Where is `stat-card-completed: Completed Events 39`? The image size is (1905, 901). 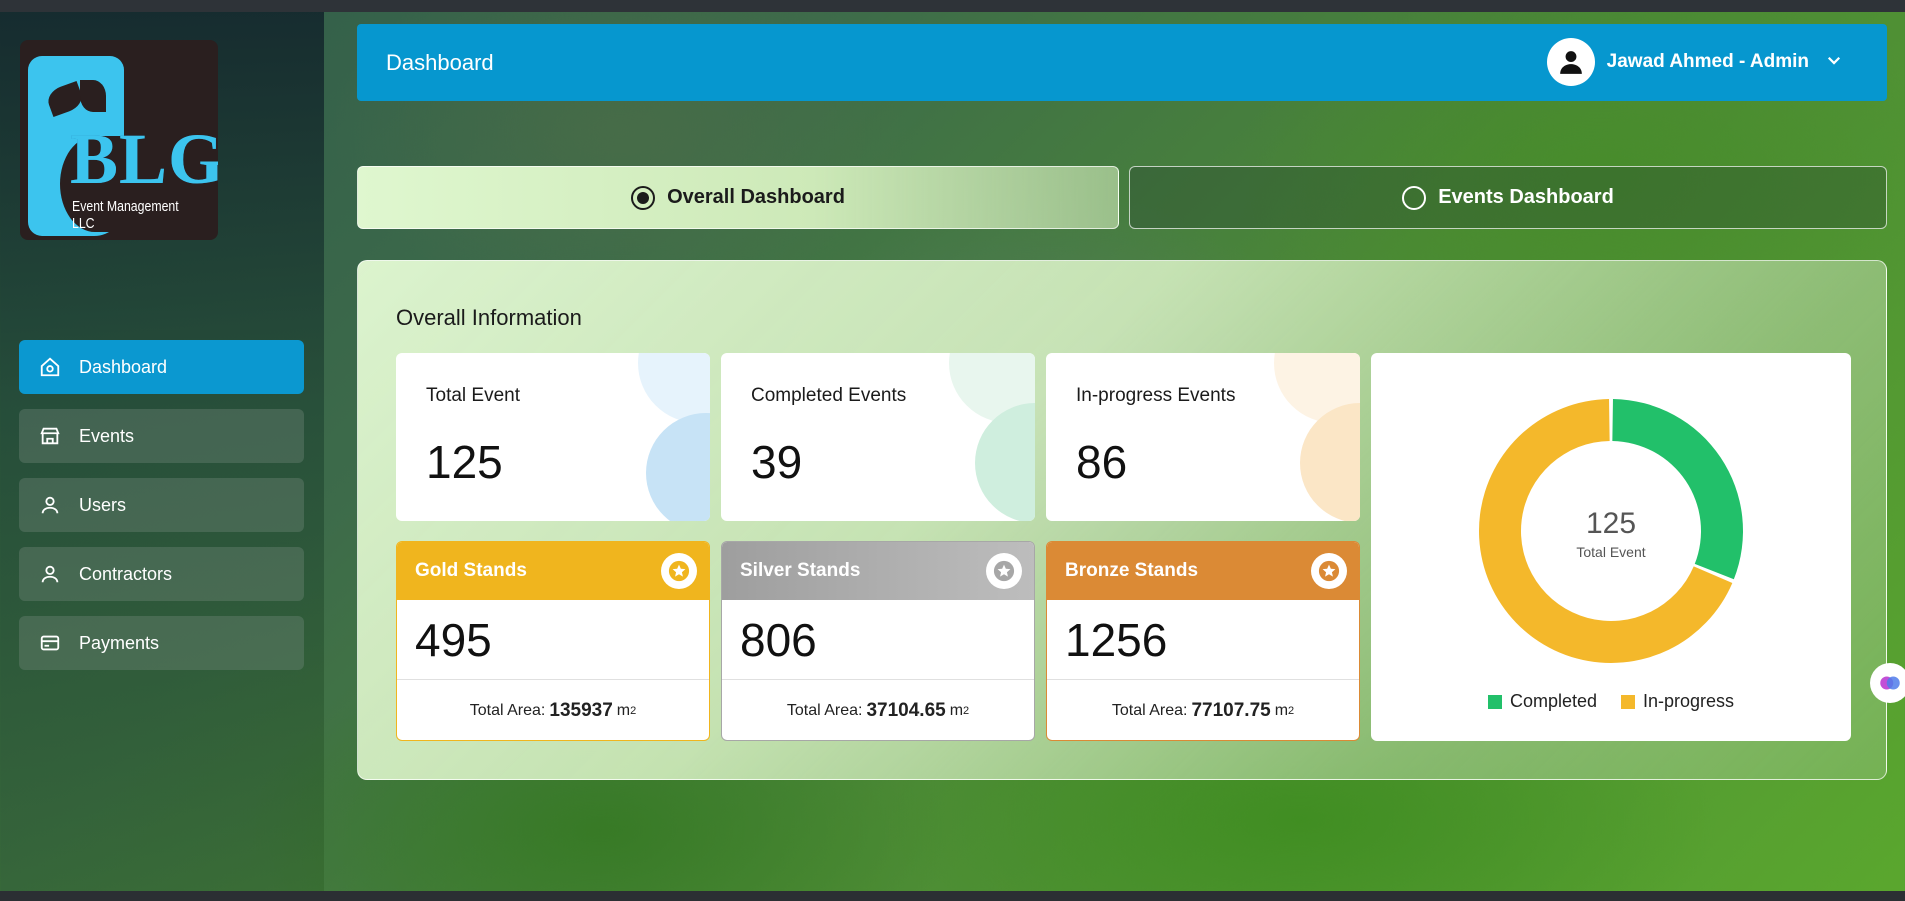 stat-card-completed: Completed Events 39 is located at coordinates (878, 437).